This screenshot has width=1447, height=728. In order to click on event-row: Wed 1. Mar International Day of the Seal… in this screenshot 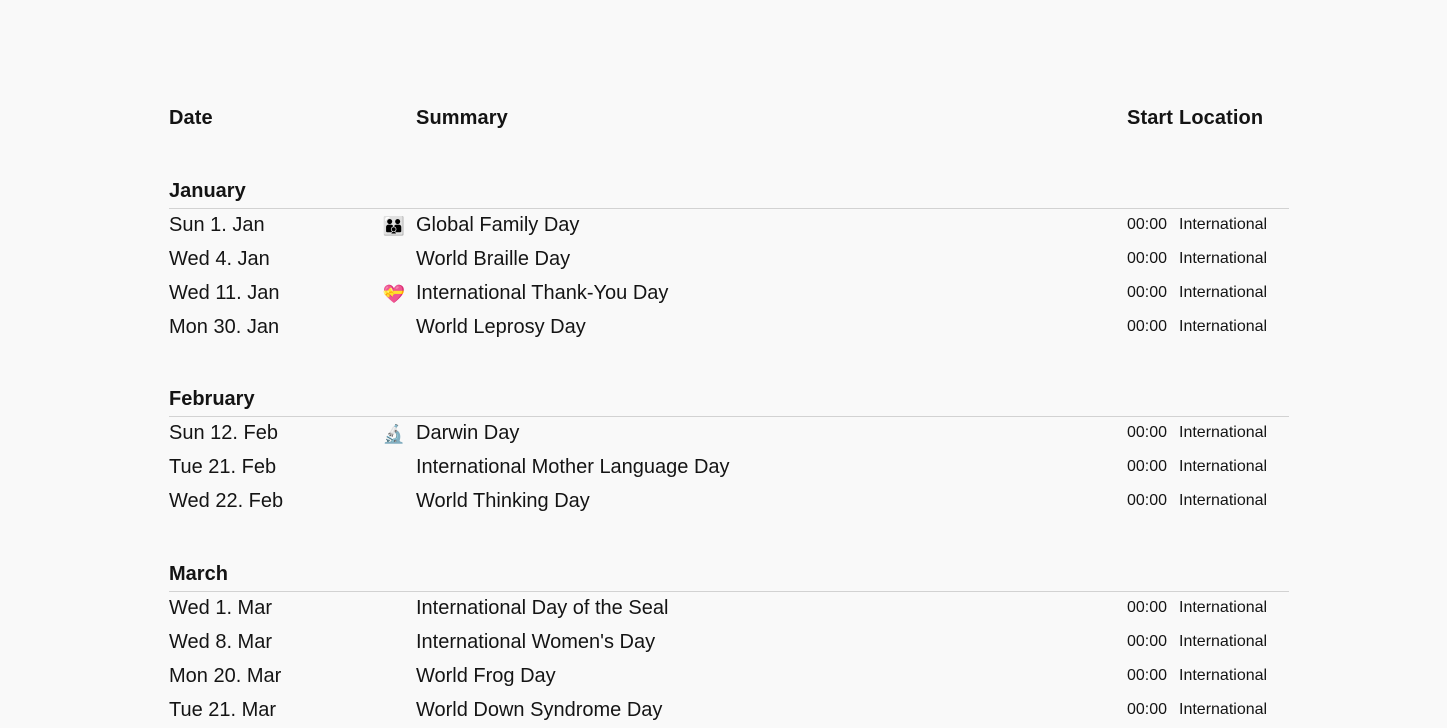, I will do `click(729, 609)`.